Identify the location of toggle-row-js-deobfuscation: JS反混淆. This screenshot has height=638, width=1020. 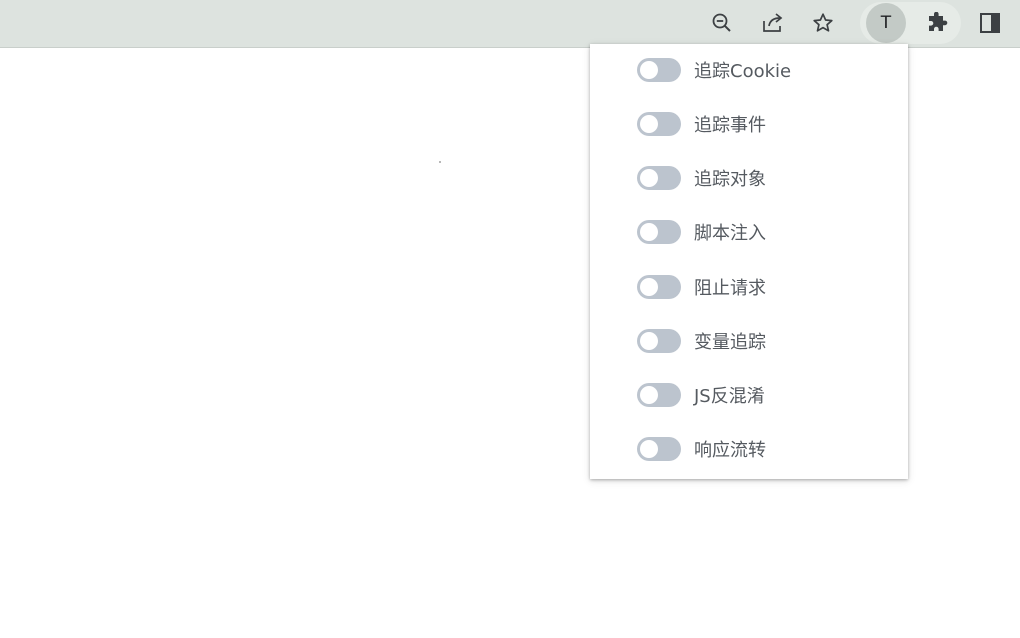
(701, 395).